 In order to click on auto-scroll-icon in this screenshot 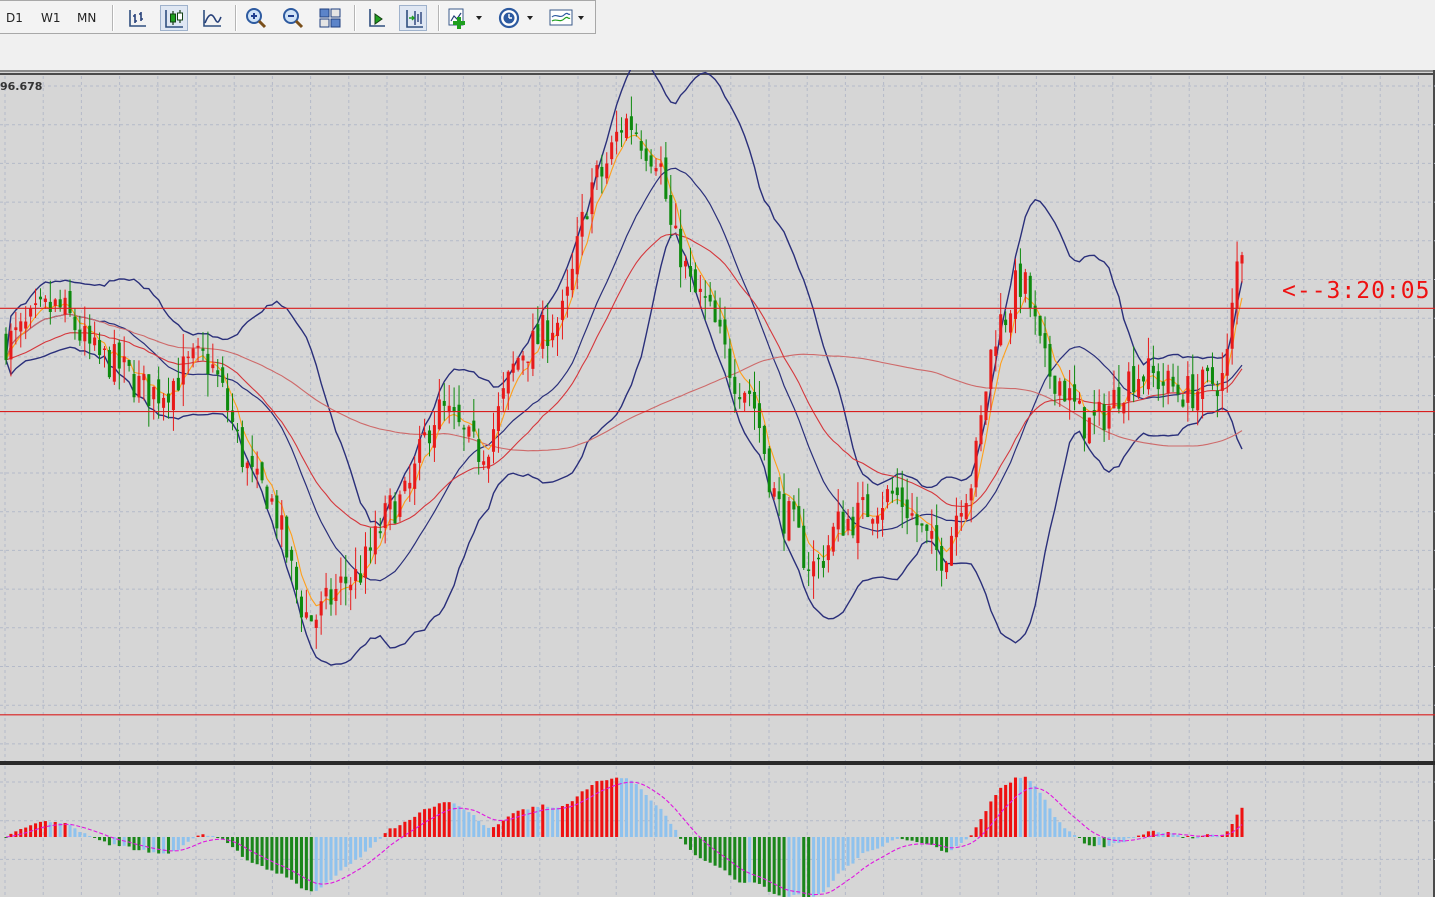, I will do `click(376, 18)`.